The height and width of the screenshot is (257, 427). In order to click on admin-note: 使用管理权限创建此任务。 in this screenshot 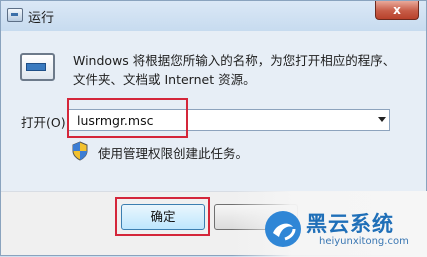, I will do `click(173, 153)`.